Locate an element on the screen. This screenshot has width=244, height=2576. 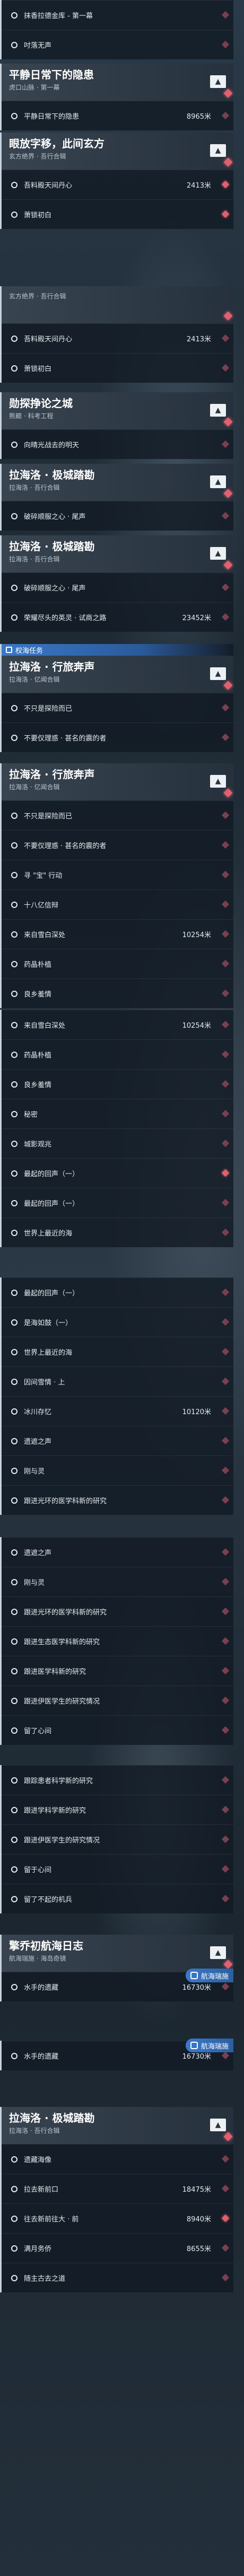
quest-header: 眼放字移，此间玄方玄方绝界 · 吾行合辑 ▲ is located at coordinates (118, 151).